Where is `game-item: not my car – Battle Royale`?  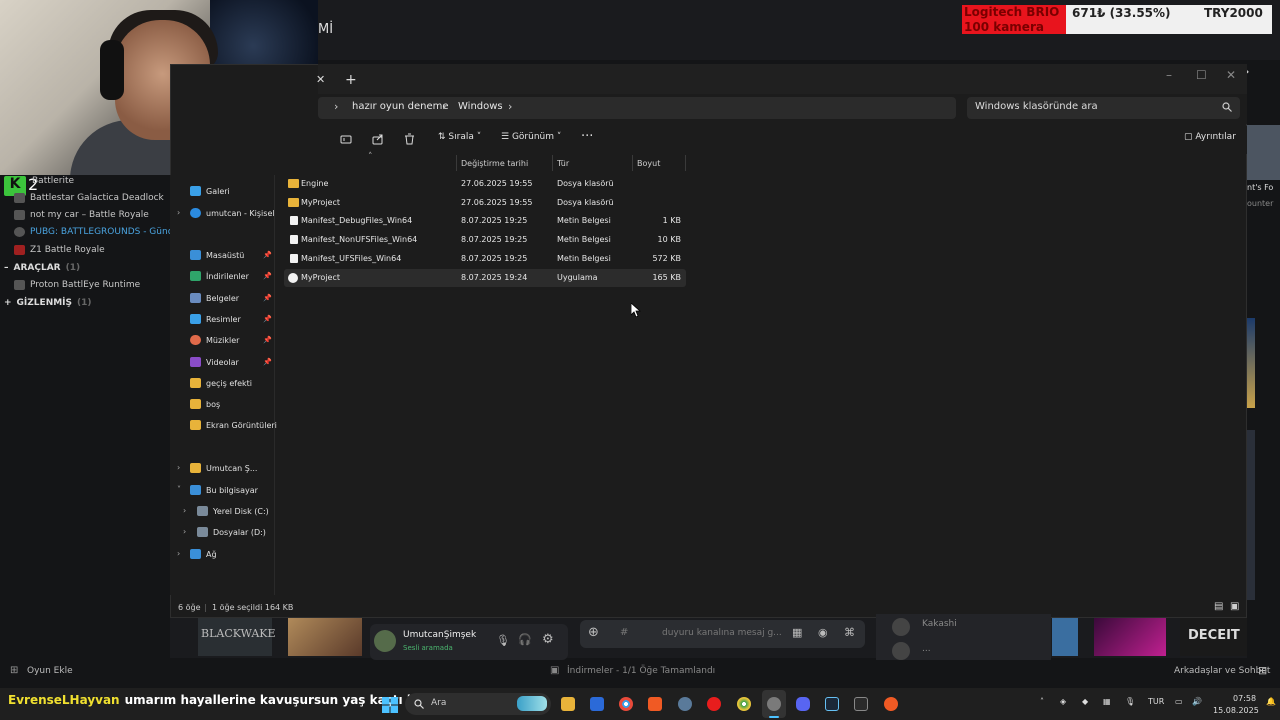 game-item: not my car – Battle Royale is located at coordinates (81, 215).